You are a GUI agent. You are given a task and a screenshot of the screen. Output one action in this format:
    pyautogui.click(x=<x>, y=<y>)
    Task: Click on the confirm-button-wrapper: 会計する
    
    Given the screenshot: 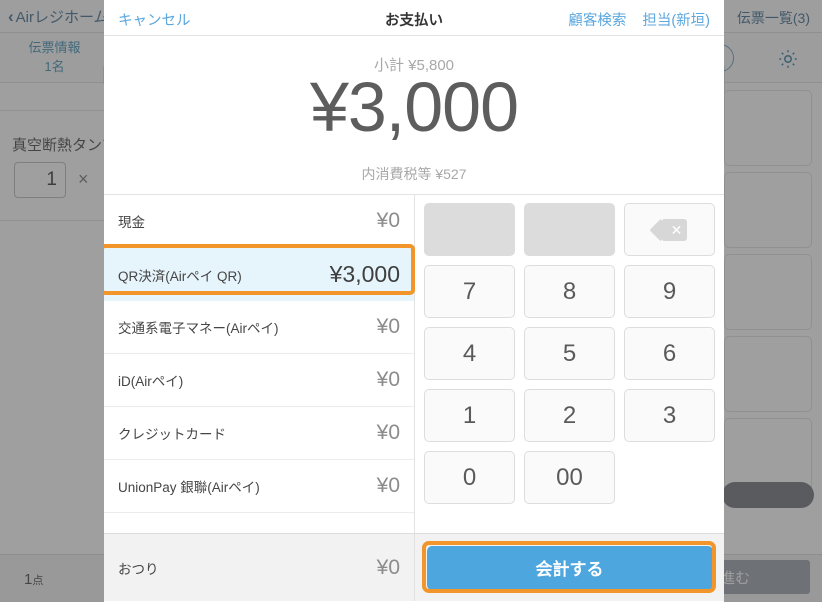 What is the action you would take?
    pyautogui.click(x=569, y=567)
    